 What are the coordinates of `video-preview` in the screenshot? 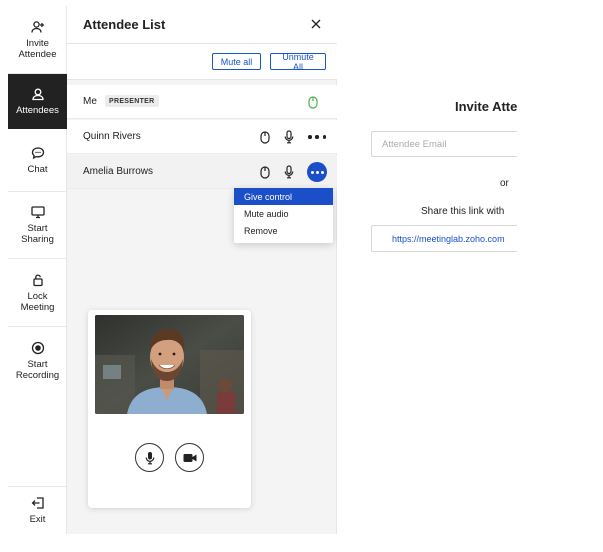 It's located at (169, 364).